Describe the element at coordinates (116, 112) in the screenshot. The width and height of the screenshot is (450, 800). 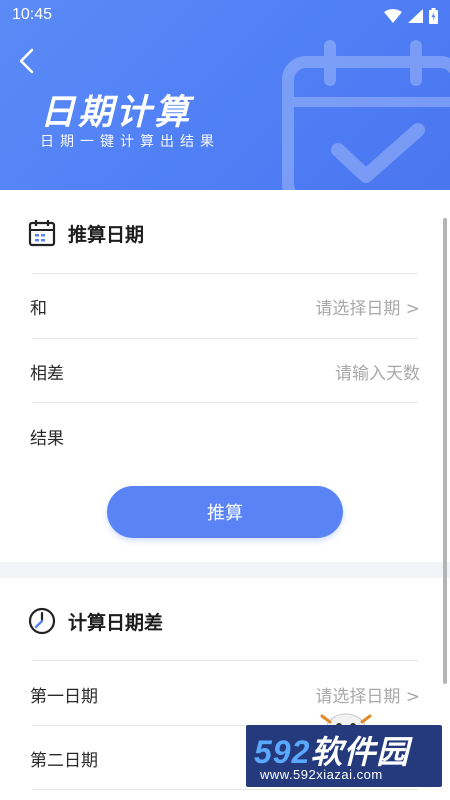
I see `page-title: 日期计算` at that location.